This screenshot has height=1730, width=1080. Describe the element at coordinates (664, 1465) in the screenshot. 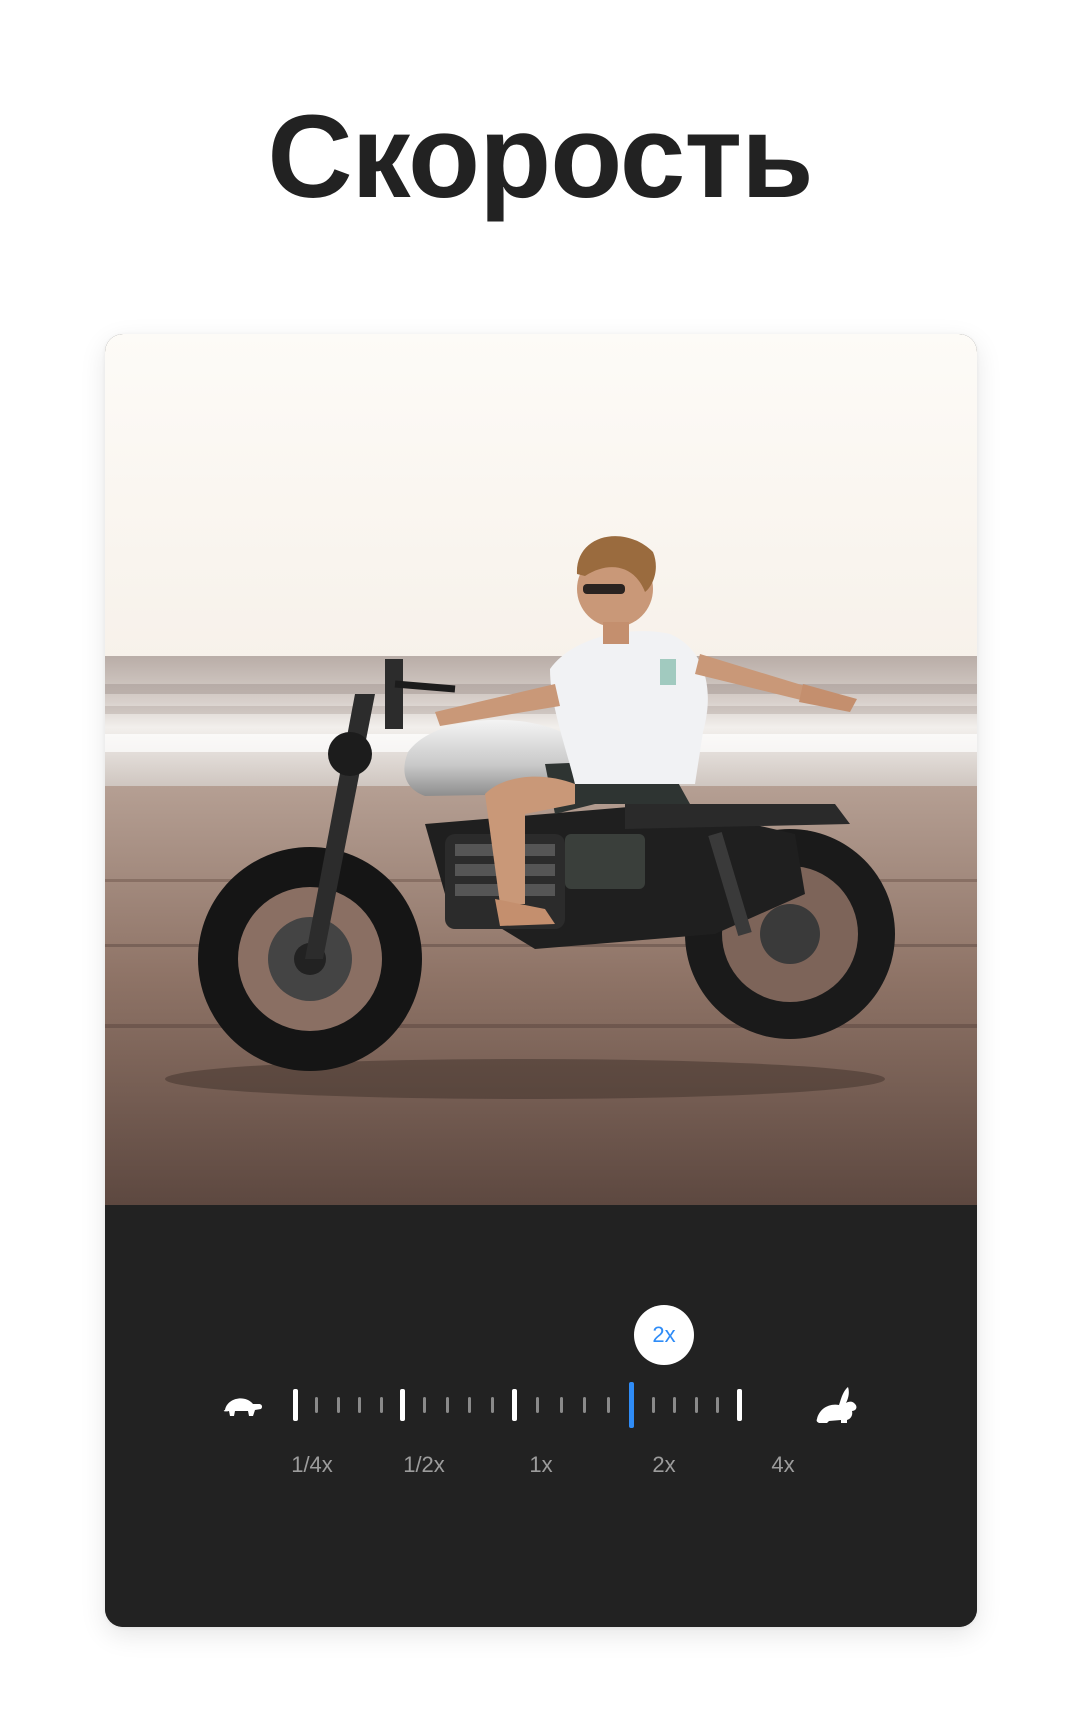

I see `speed-option-double: 2x` at that location.